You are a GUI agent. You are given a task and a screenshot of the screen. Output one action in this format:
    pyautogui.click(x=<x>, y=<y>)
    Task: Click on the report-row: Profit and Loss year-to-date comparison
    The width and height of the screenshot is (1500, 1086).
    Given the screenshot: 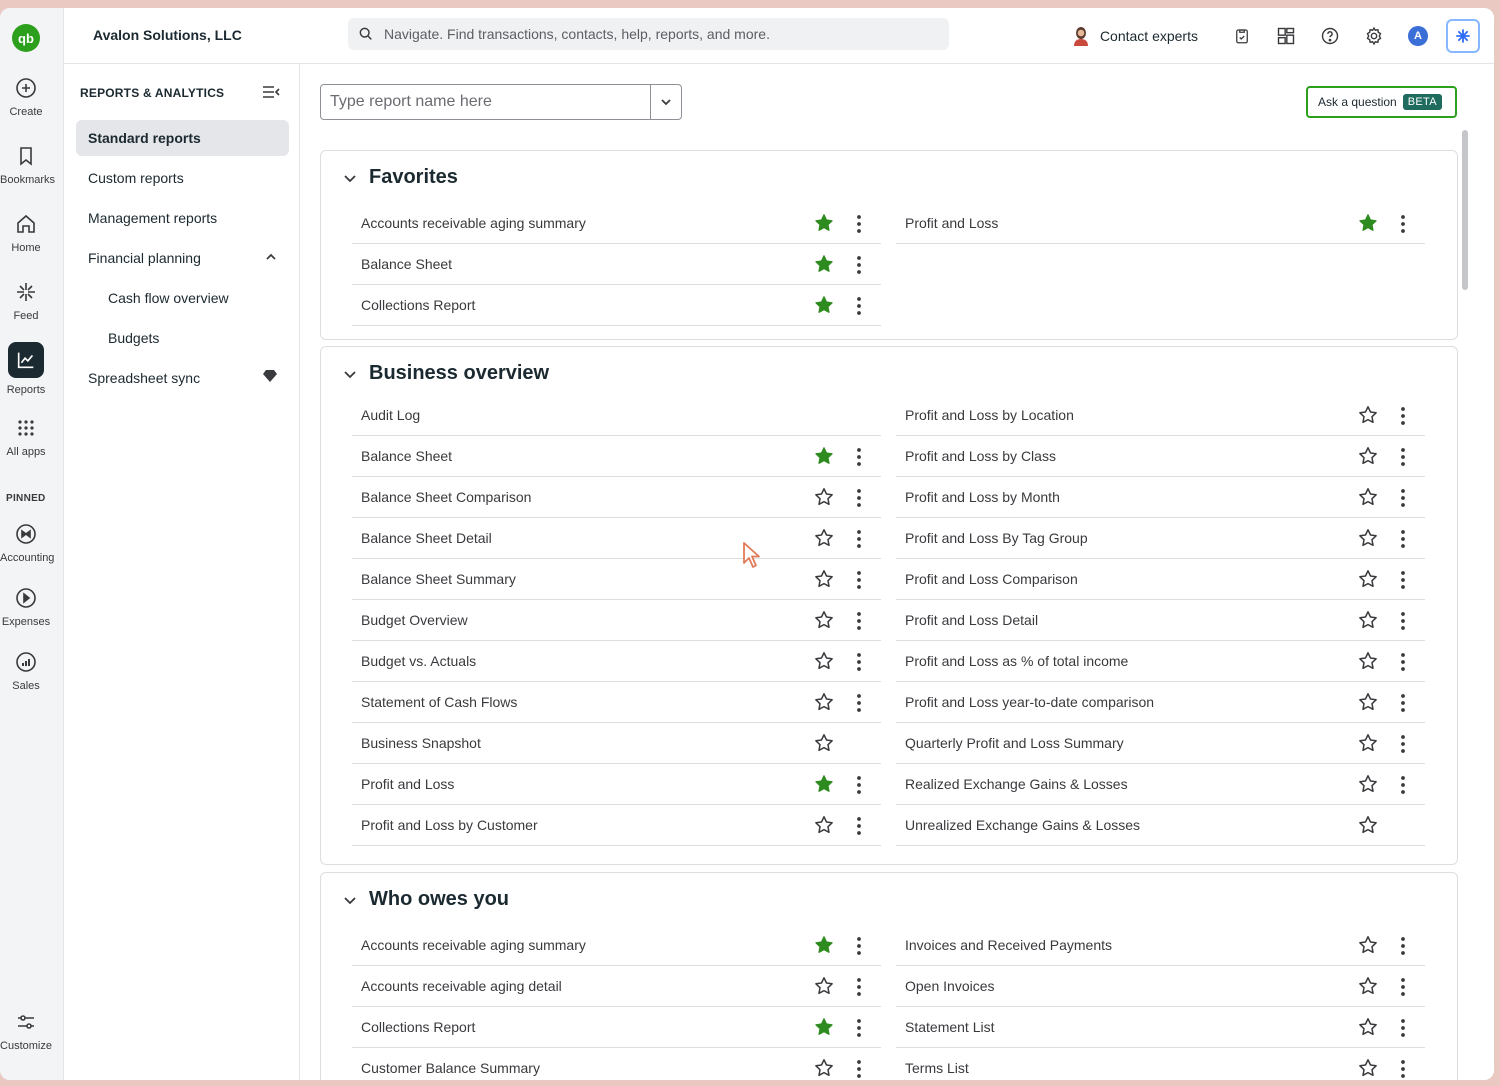 What is the action you would take?
    pyautogui.click(x=1160, y=702)
    